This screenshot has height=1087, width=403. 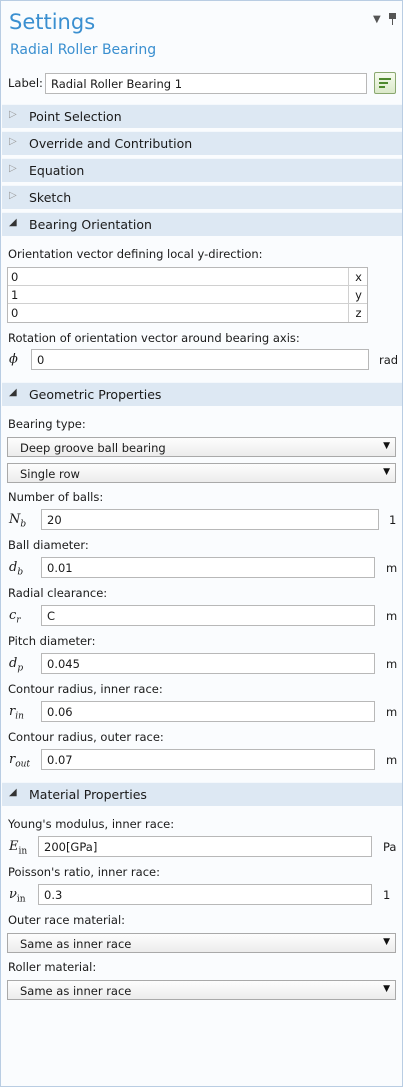 I want to click on section-title: Point Selection, so click(x=75, y=116).